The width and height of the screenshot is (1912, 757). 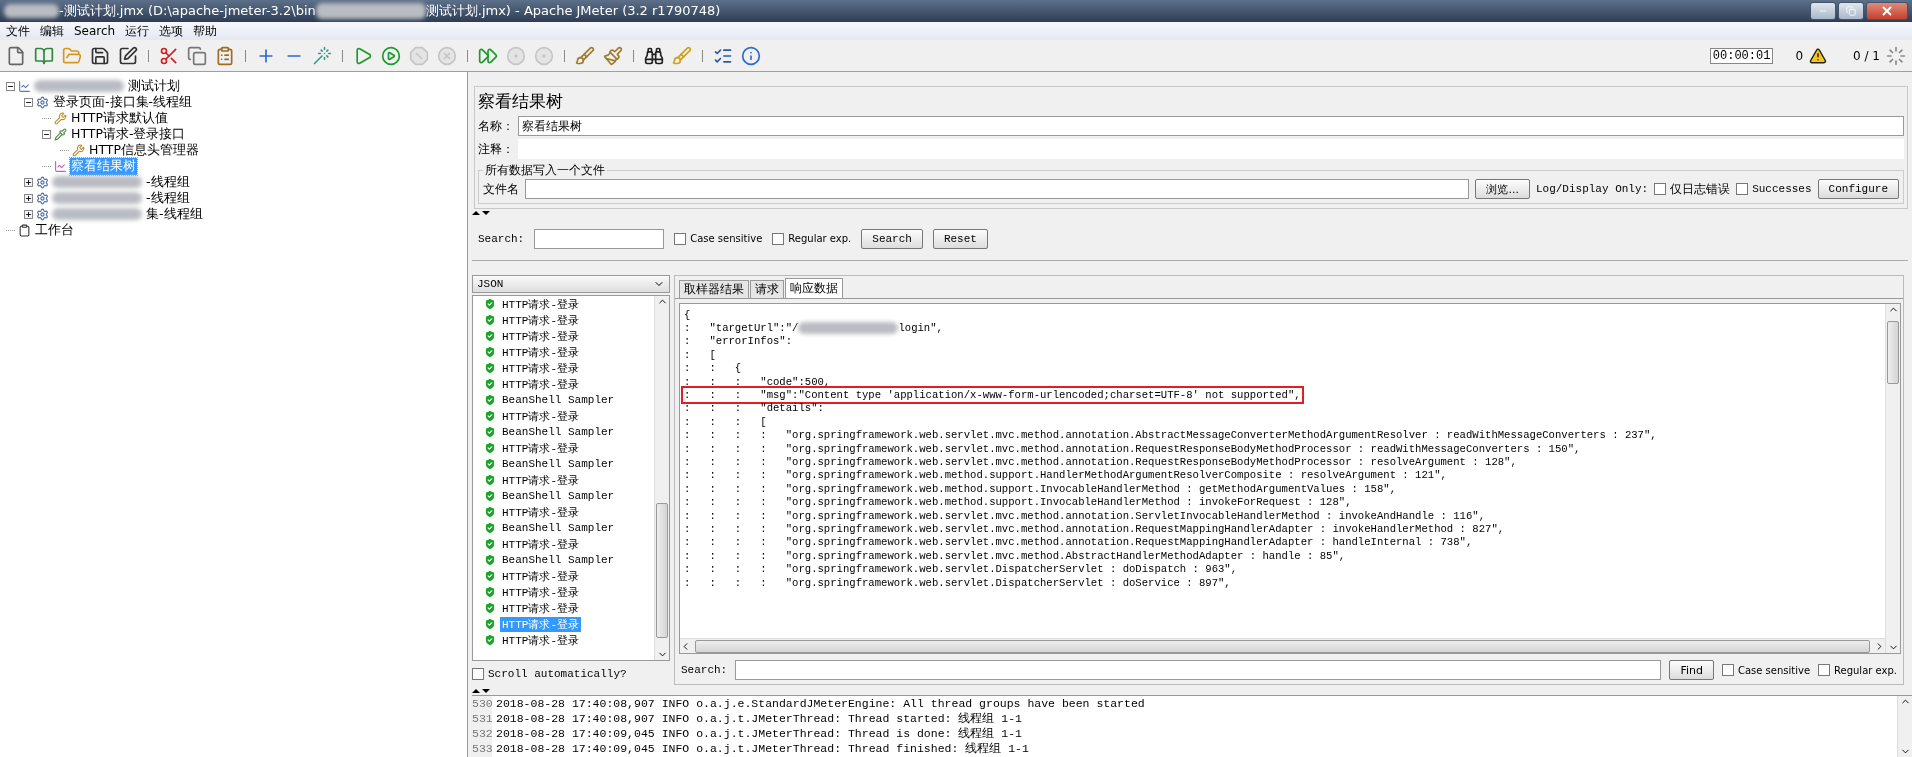 I want to click on tab: 请求, so click(x=767, y=289).